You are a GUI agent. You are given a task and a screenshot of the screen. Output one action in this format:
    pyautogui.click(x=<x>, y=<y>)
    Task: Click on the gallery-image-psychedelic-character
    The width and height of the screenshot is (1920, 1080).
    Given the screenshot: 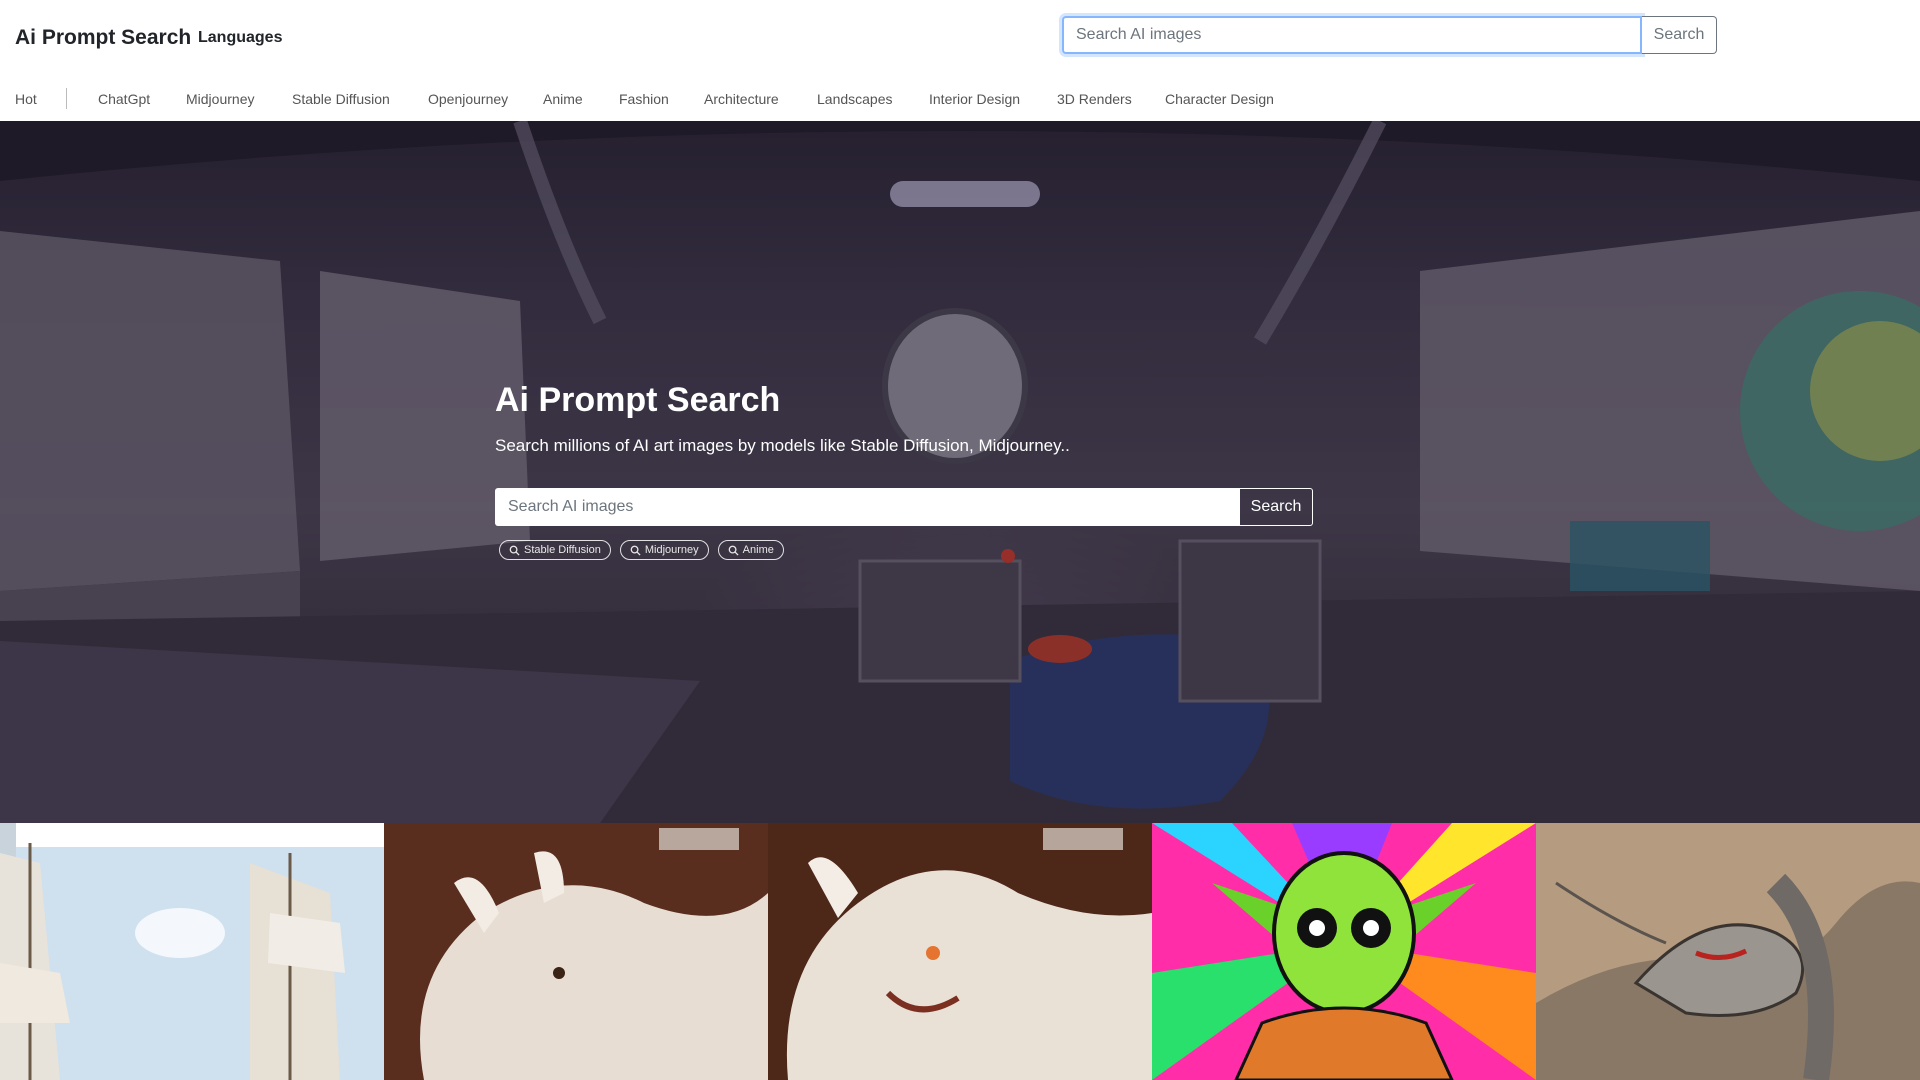 What is the action you would take?
    pyautogui.click(x=1344, y=951)
    